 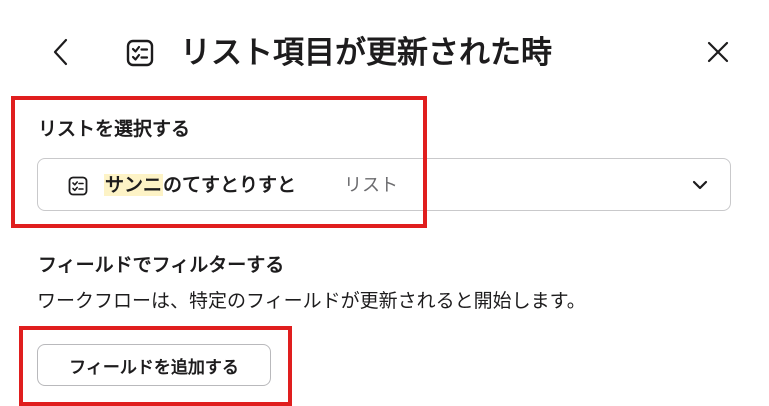 What do you see at coordinates (114, 129) in the screenshot?
I see `list-select-label: リストを選択する` at bounding box center [114, 129].